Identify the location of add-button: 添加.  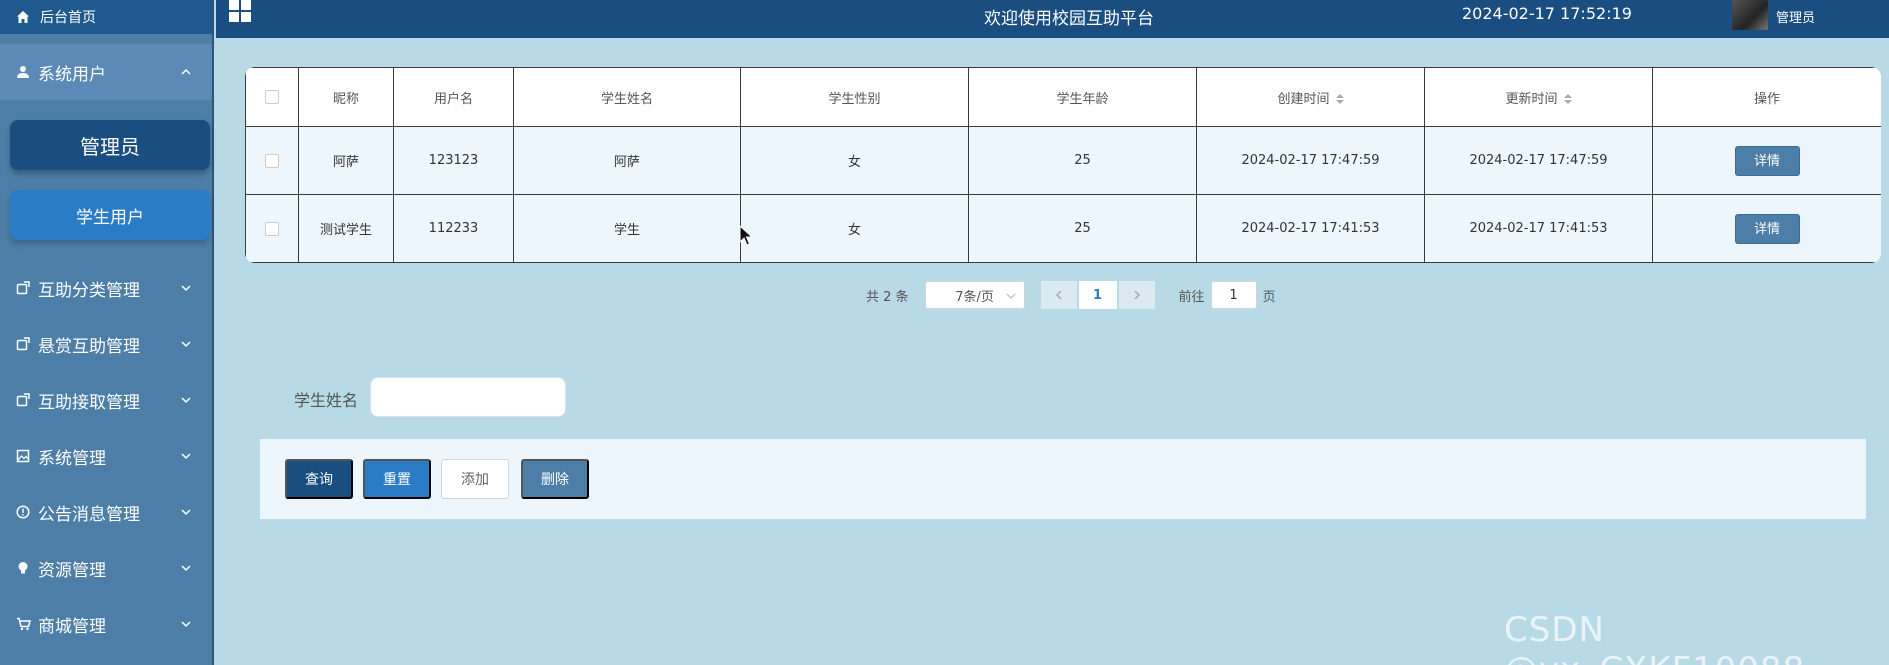
(475, 479).